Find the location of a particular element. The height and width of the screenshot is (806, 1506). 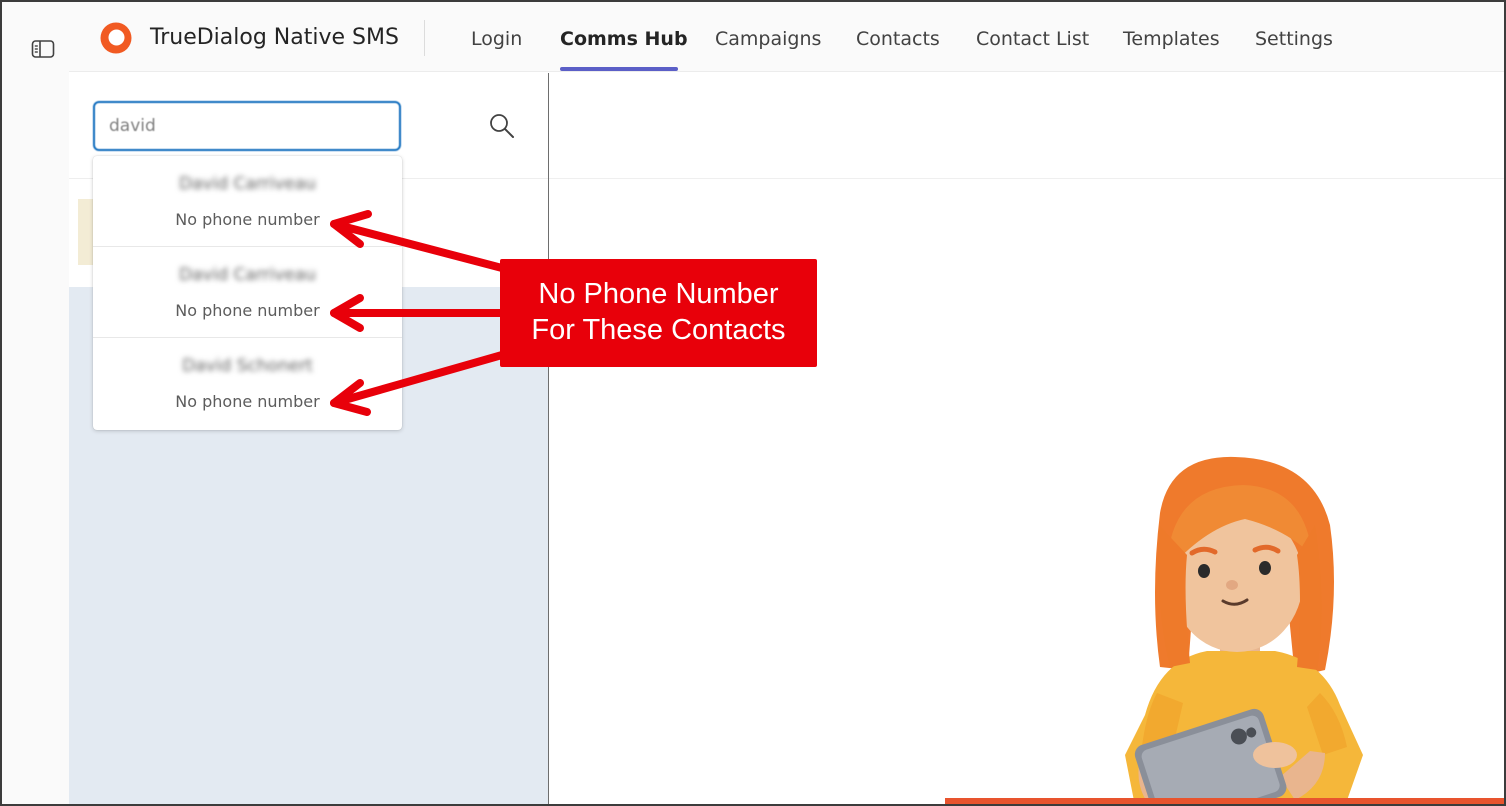

tab-contacts: Contacts is located at coordinates (898, 39).